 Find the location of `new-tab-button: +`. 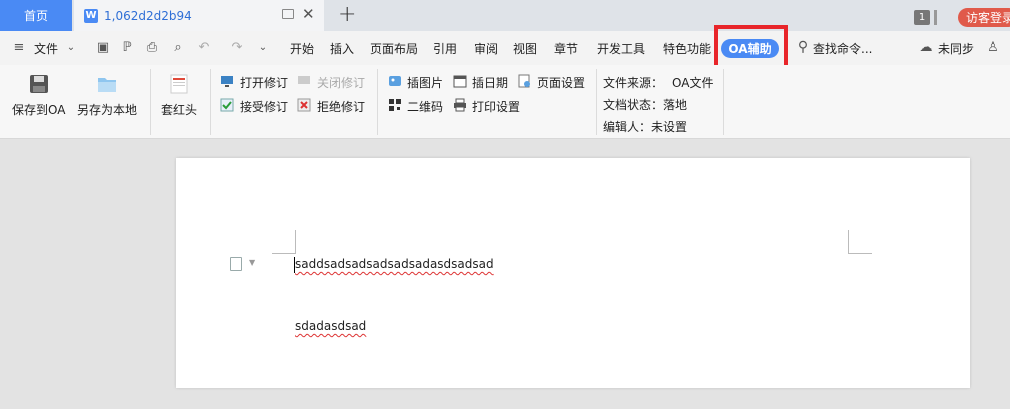

new-tab-button: + is located at coordinates (347, 14).